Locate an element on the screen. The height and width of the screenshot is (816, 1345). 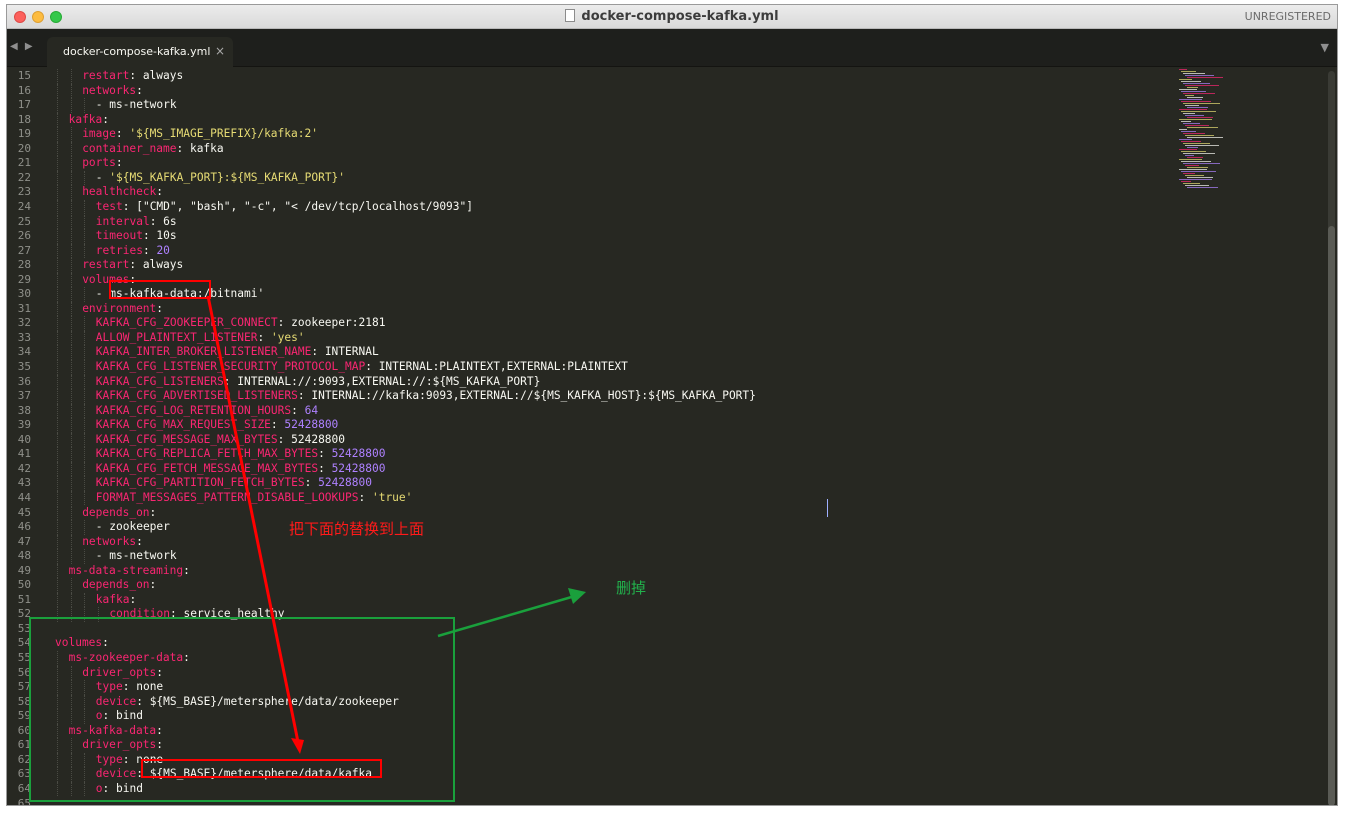
code-token: depends_on is located at coordinates (116, 585).